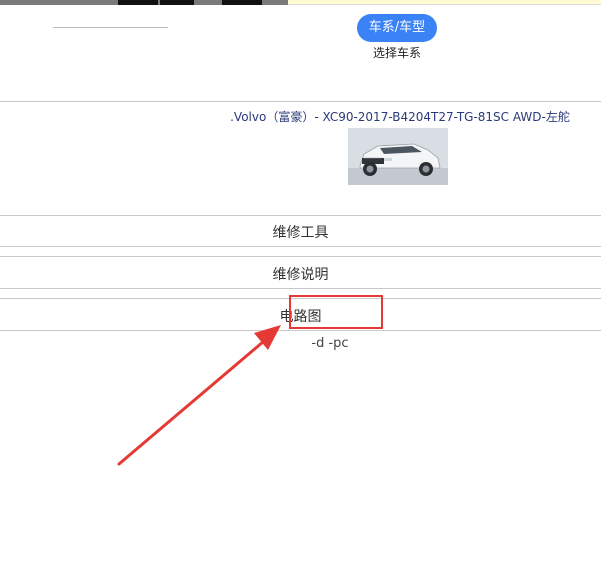 The image size is (601, 568). Describe the element at coordinates (330, 343) in the screenshot. I see `platform-sub-text: -d -pc` at that location.